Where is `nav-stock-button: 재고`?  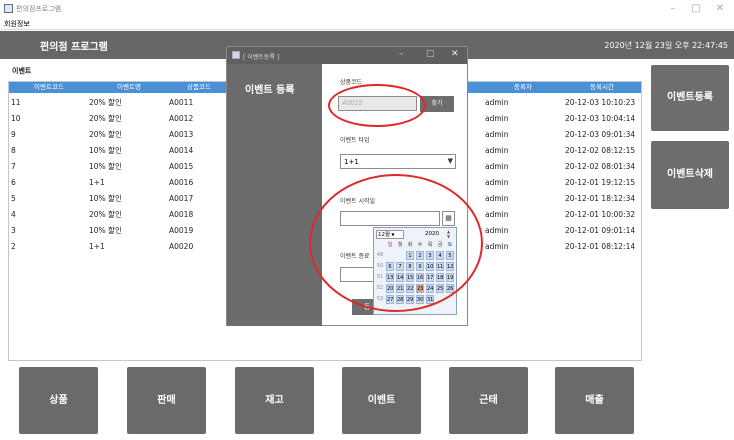
nav-stock-button: 재고 is located at coordinates (274, 400).